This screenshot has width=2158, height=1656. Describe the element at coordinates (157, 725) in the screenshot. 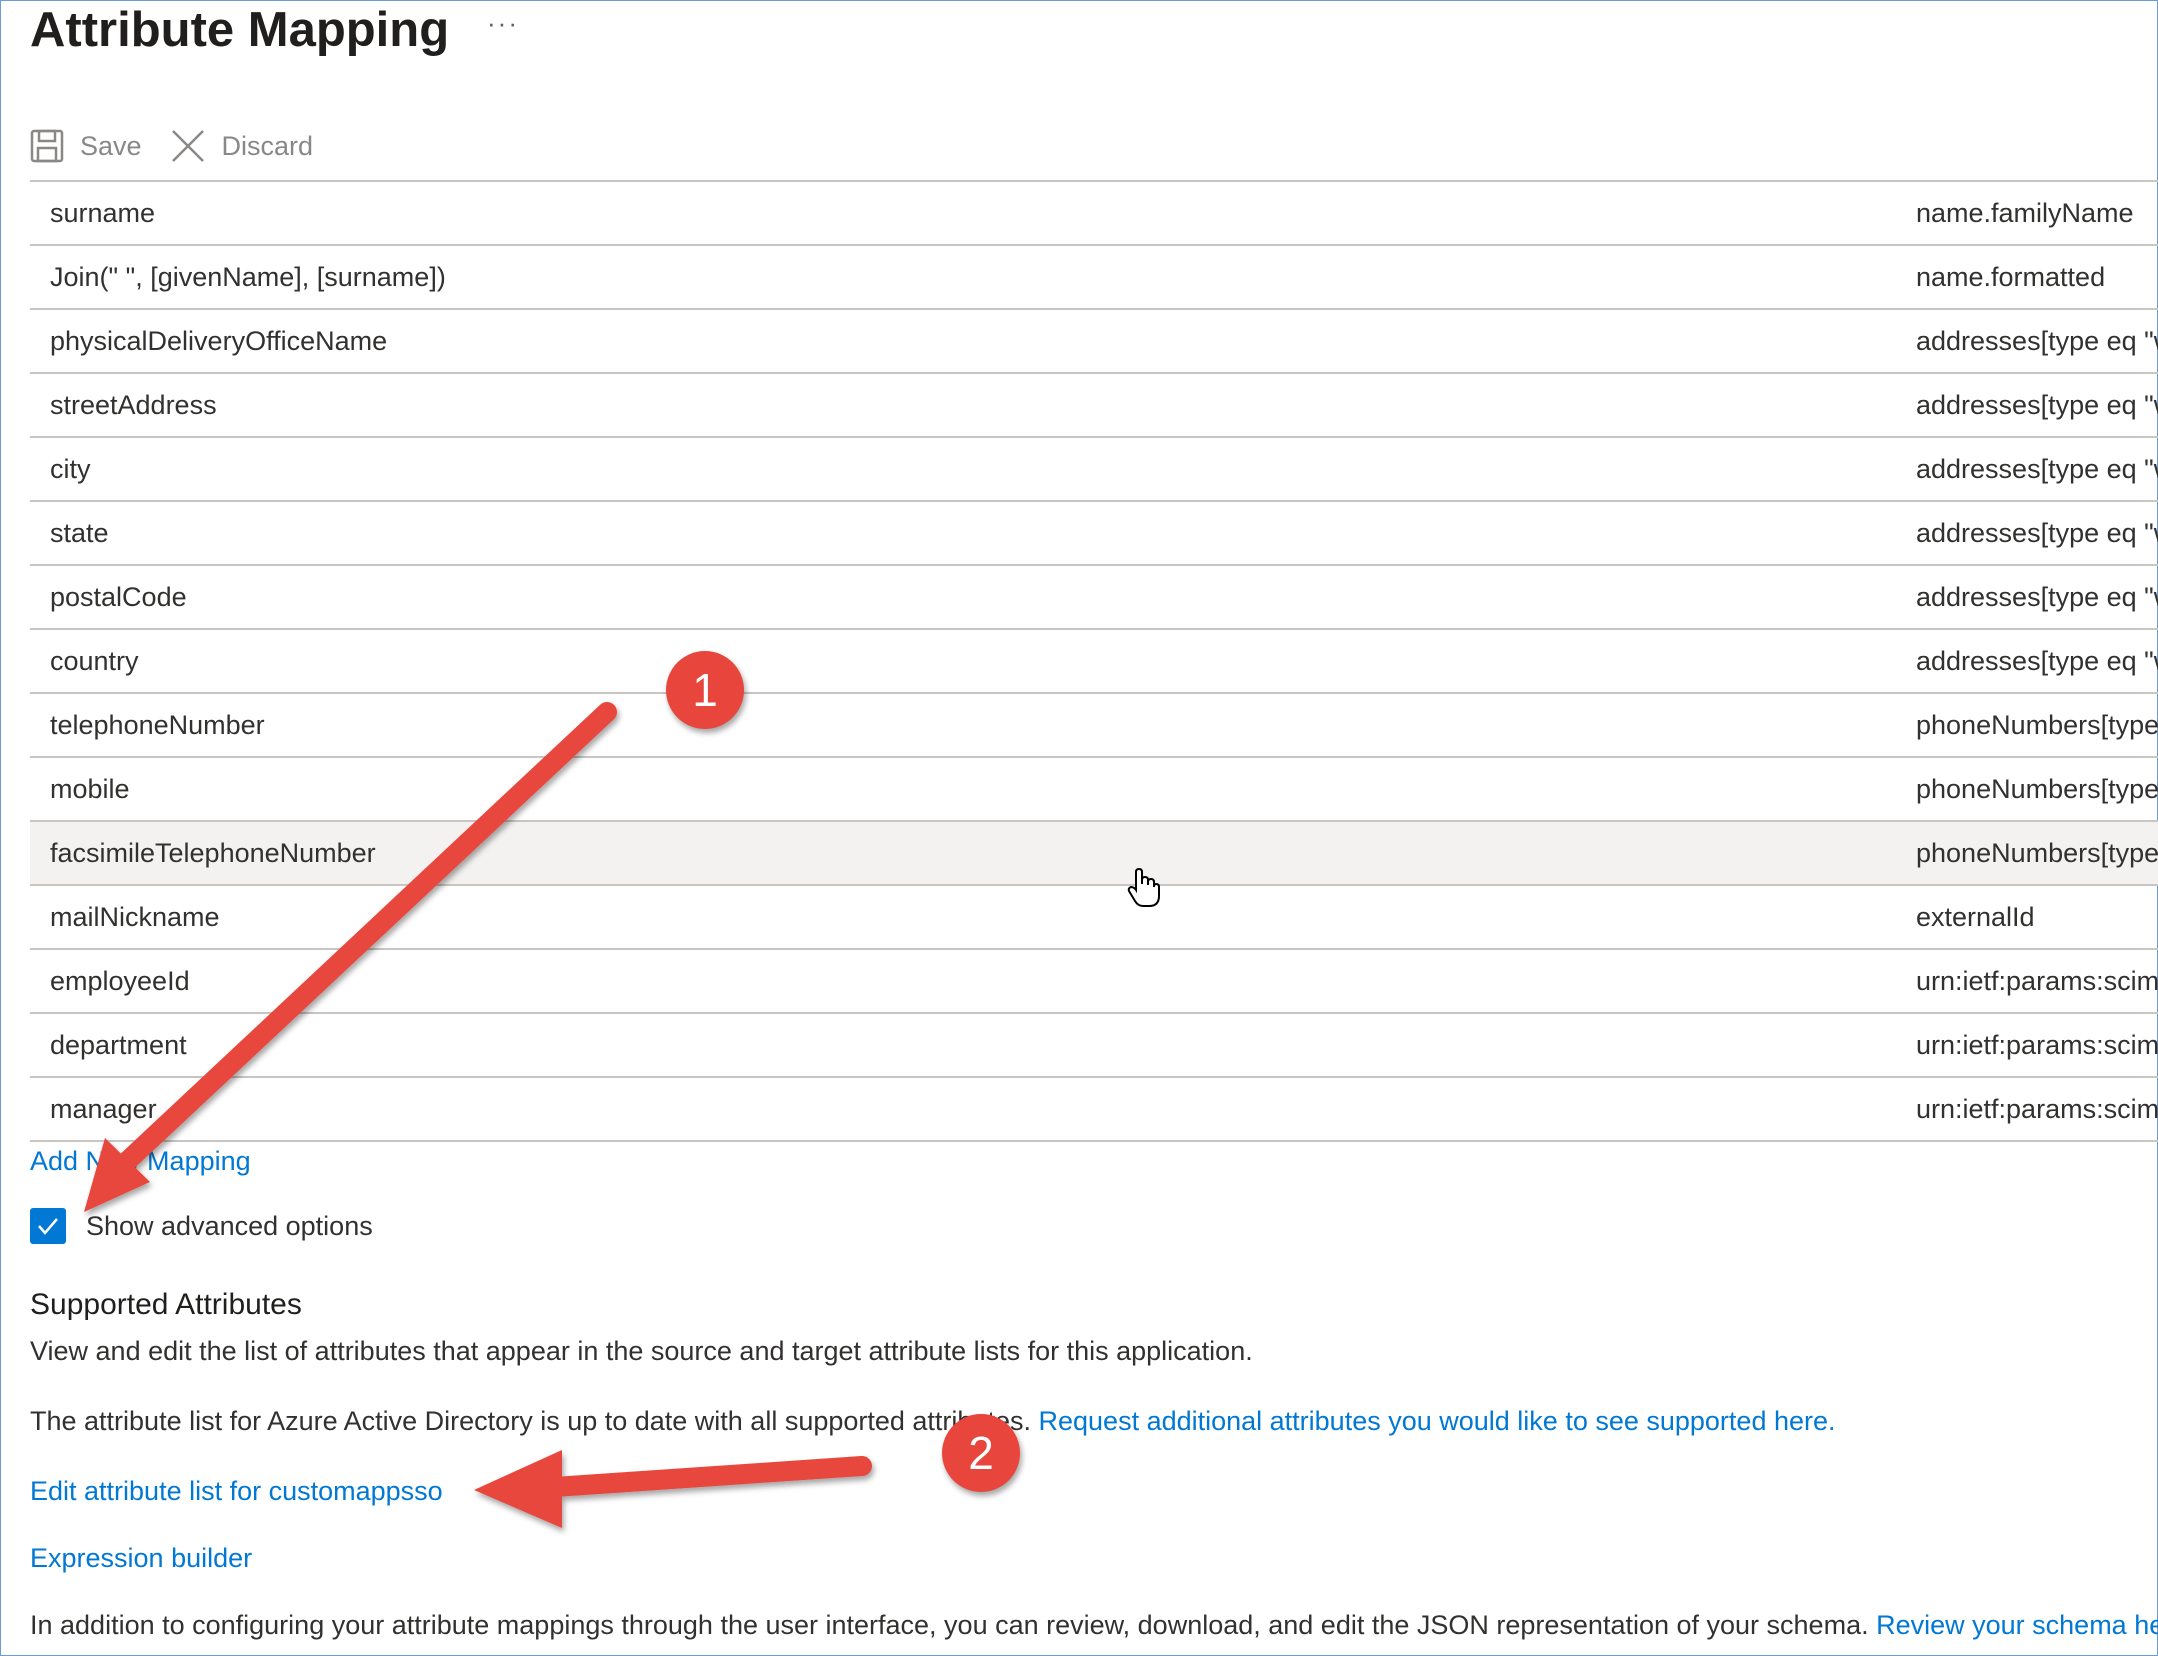

I see `source-attribute: telephoneNumber` at that location.